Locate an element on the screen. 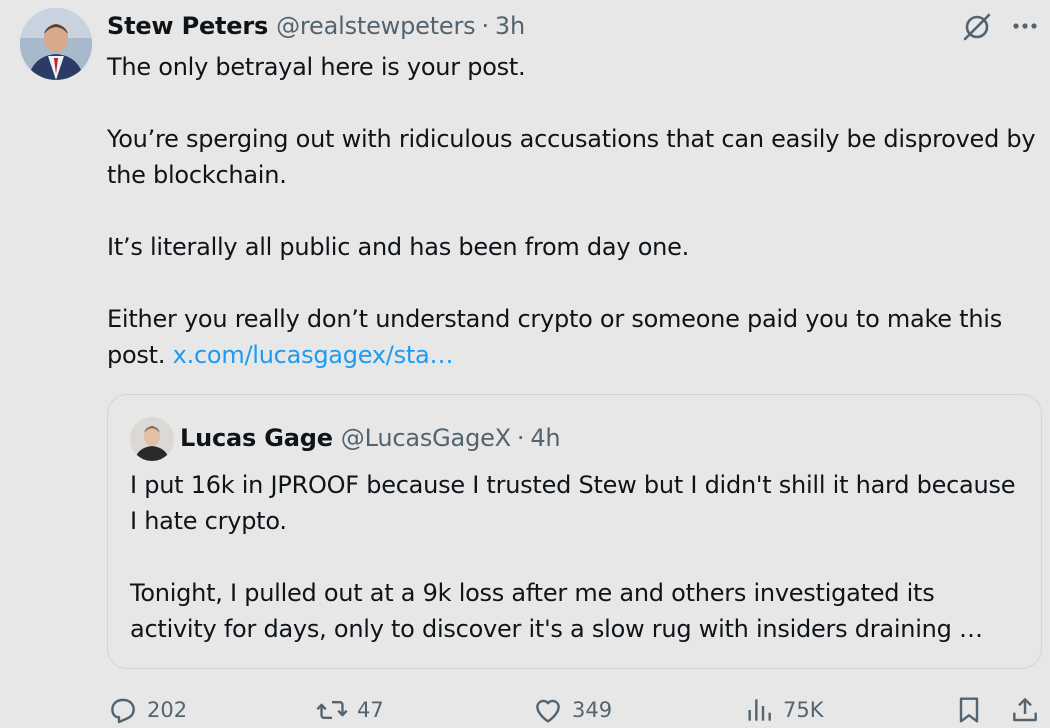 The image size is (1050, 728). reply-count: 202 is located at coordinates (167, 710).